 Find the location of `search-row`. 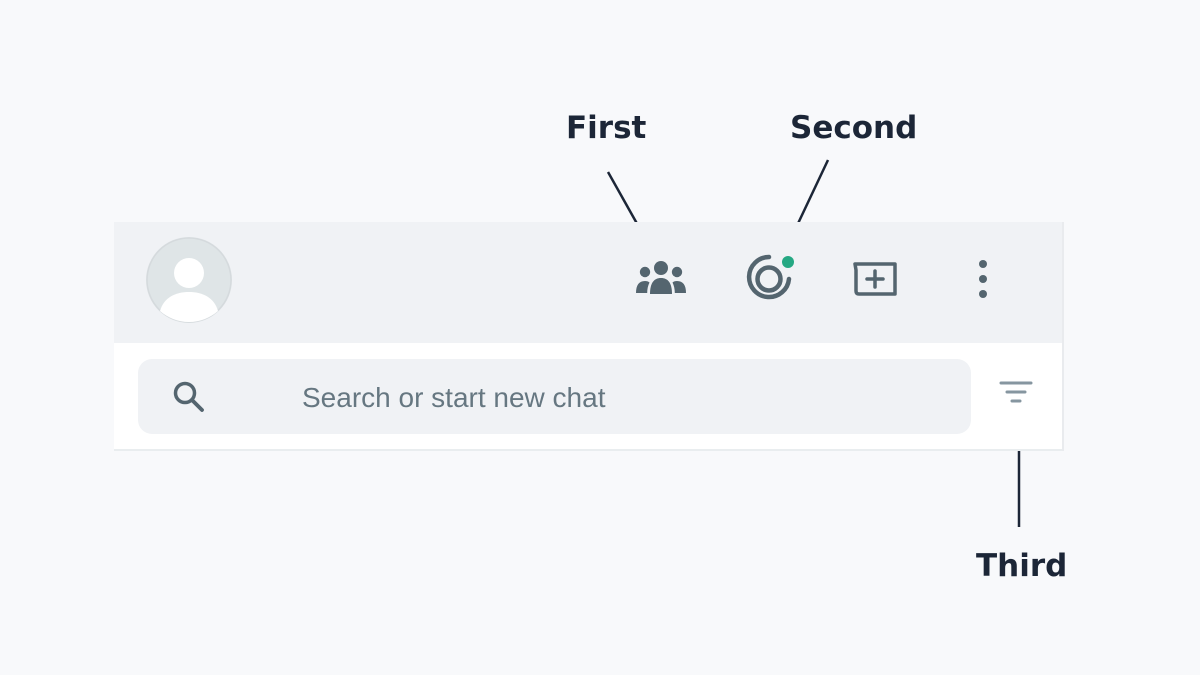

search-row is located at coordinates (588, 397).